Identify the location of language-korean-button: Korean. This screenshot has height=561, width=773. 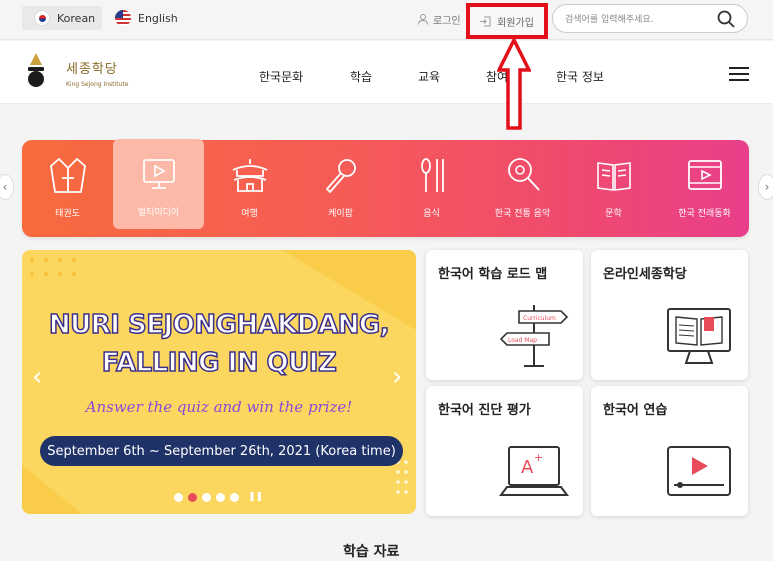
(62, 18).